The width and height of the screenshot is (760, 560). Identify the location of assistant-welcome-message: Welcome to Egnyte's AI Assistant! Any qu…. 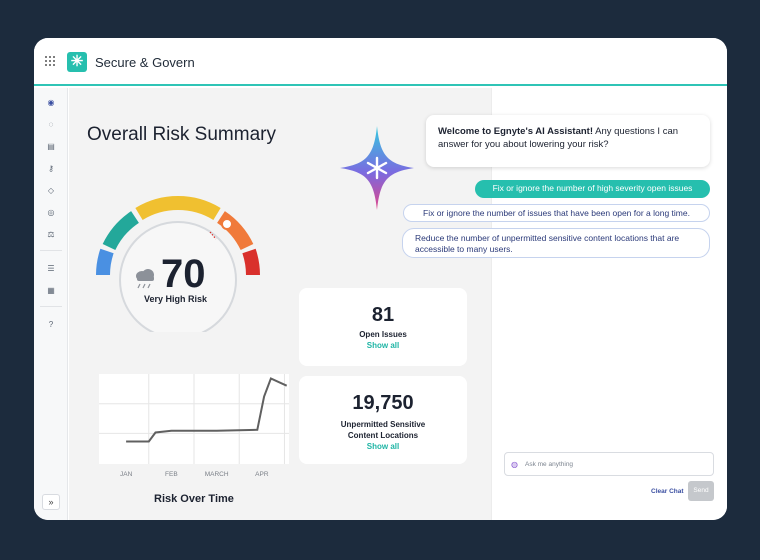
(568, 141).